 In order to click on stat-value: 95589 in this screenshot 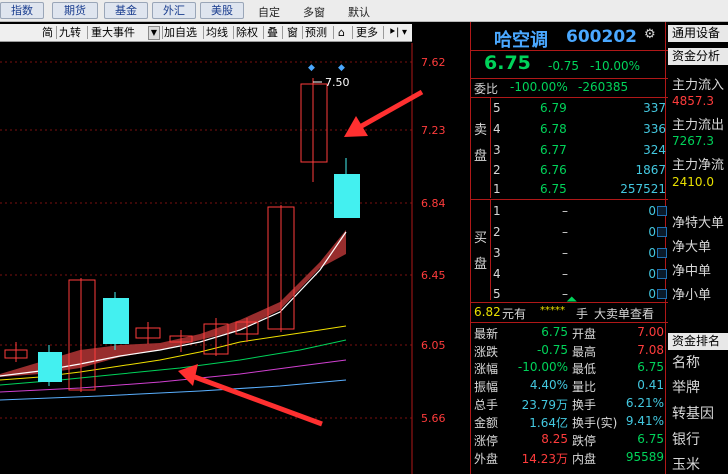, I will do `click(644, 457)`.